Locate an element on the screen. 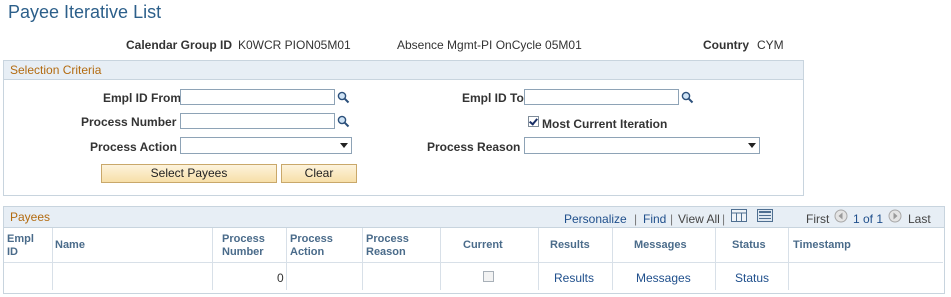 The width and height of the screenshot is (951, 297). empl-id-to-label: Empl ID To is located at coordinates (493, 98).